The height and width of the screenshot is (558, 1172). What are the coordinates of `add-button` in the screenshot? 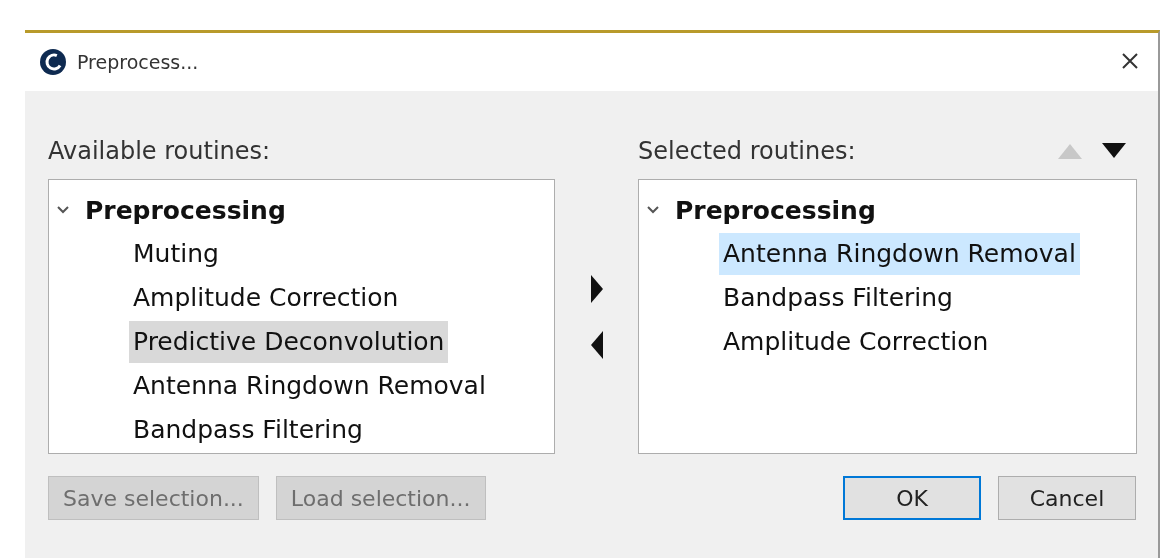 It's located at (596, 289).